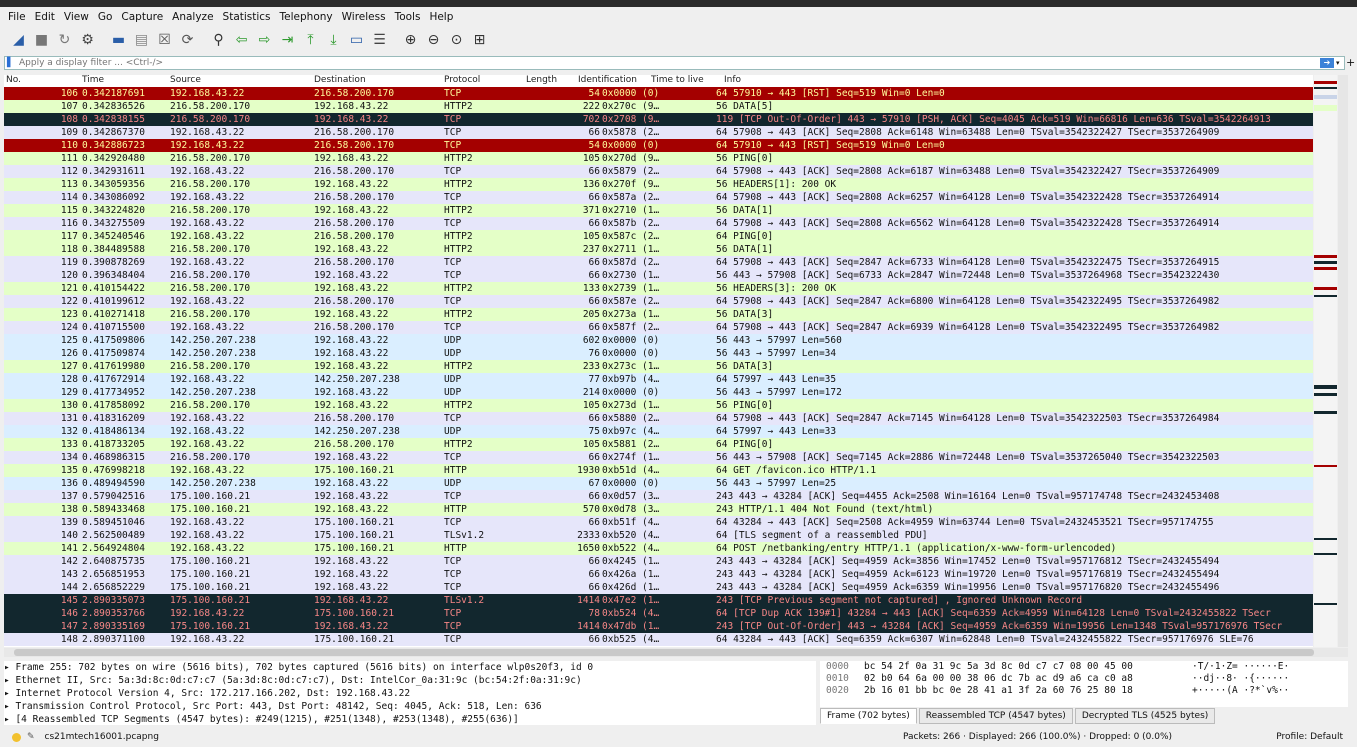  I want to click on col-ttl: Time to live, so click(677, 80).